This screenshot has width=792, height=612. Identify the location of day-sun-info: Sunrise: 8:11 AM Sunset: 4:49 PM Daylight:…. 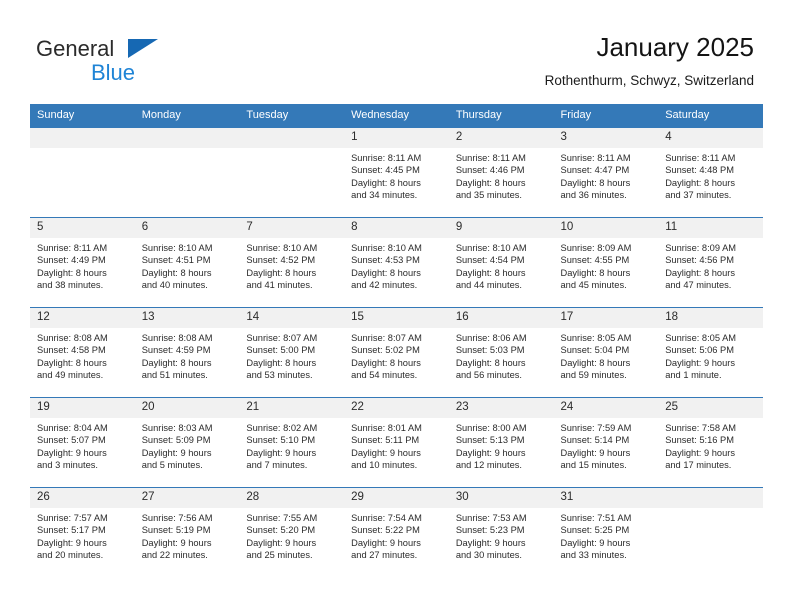
(82, 265).